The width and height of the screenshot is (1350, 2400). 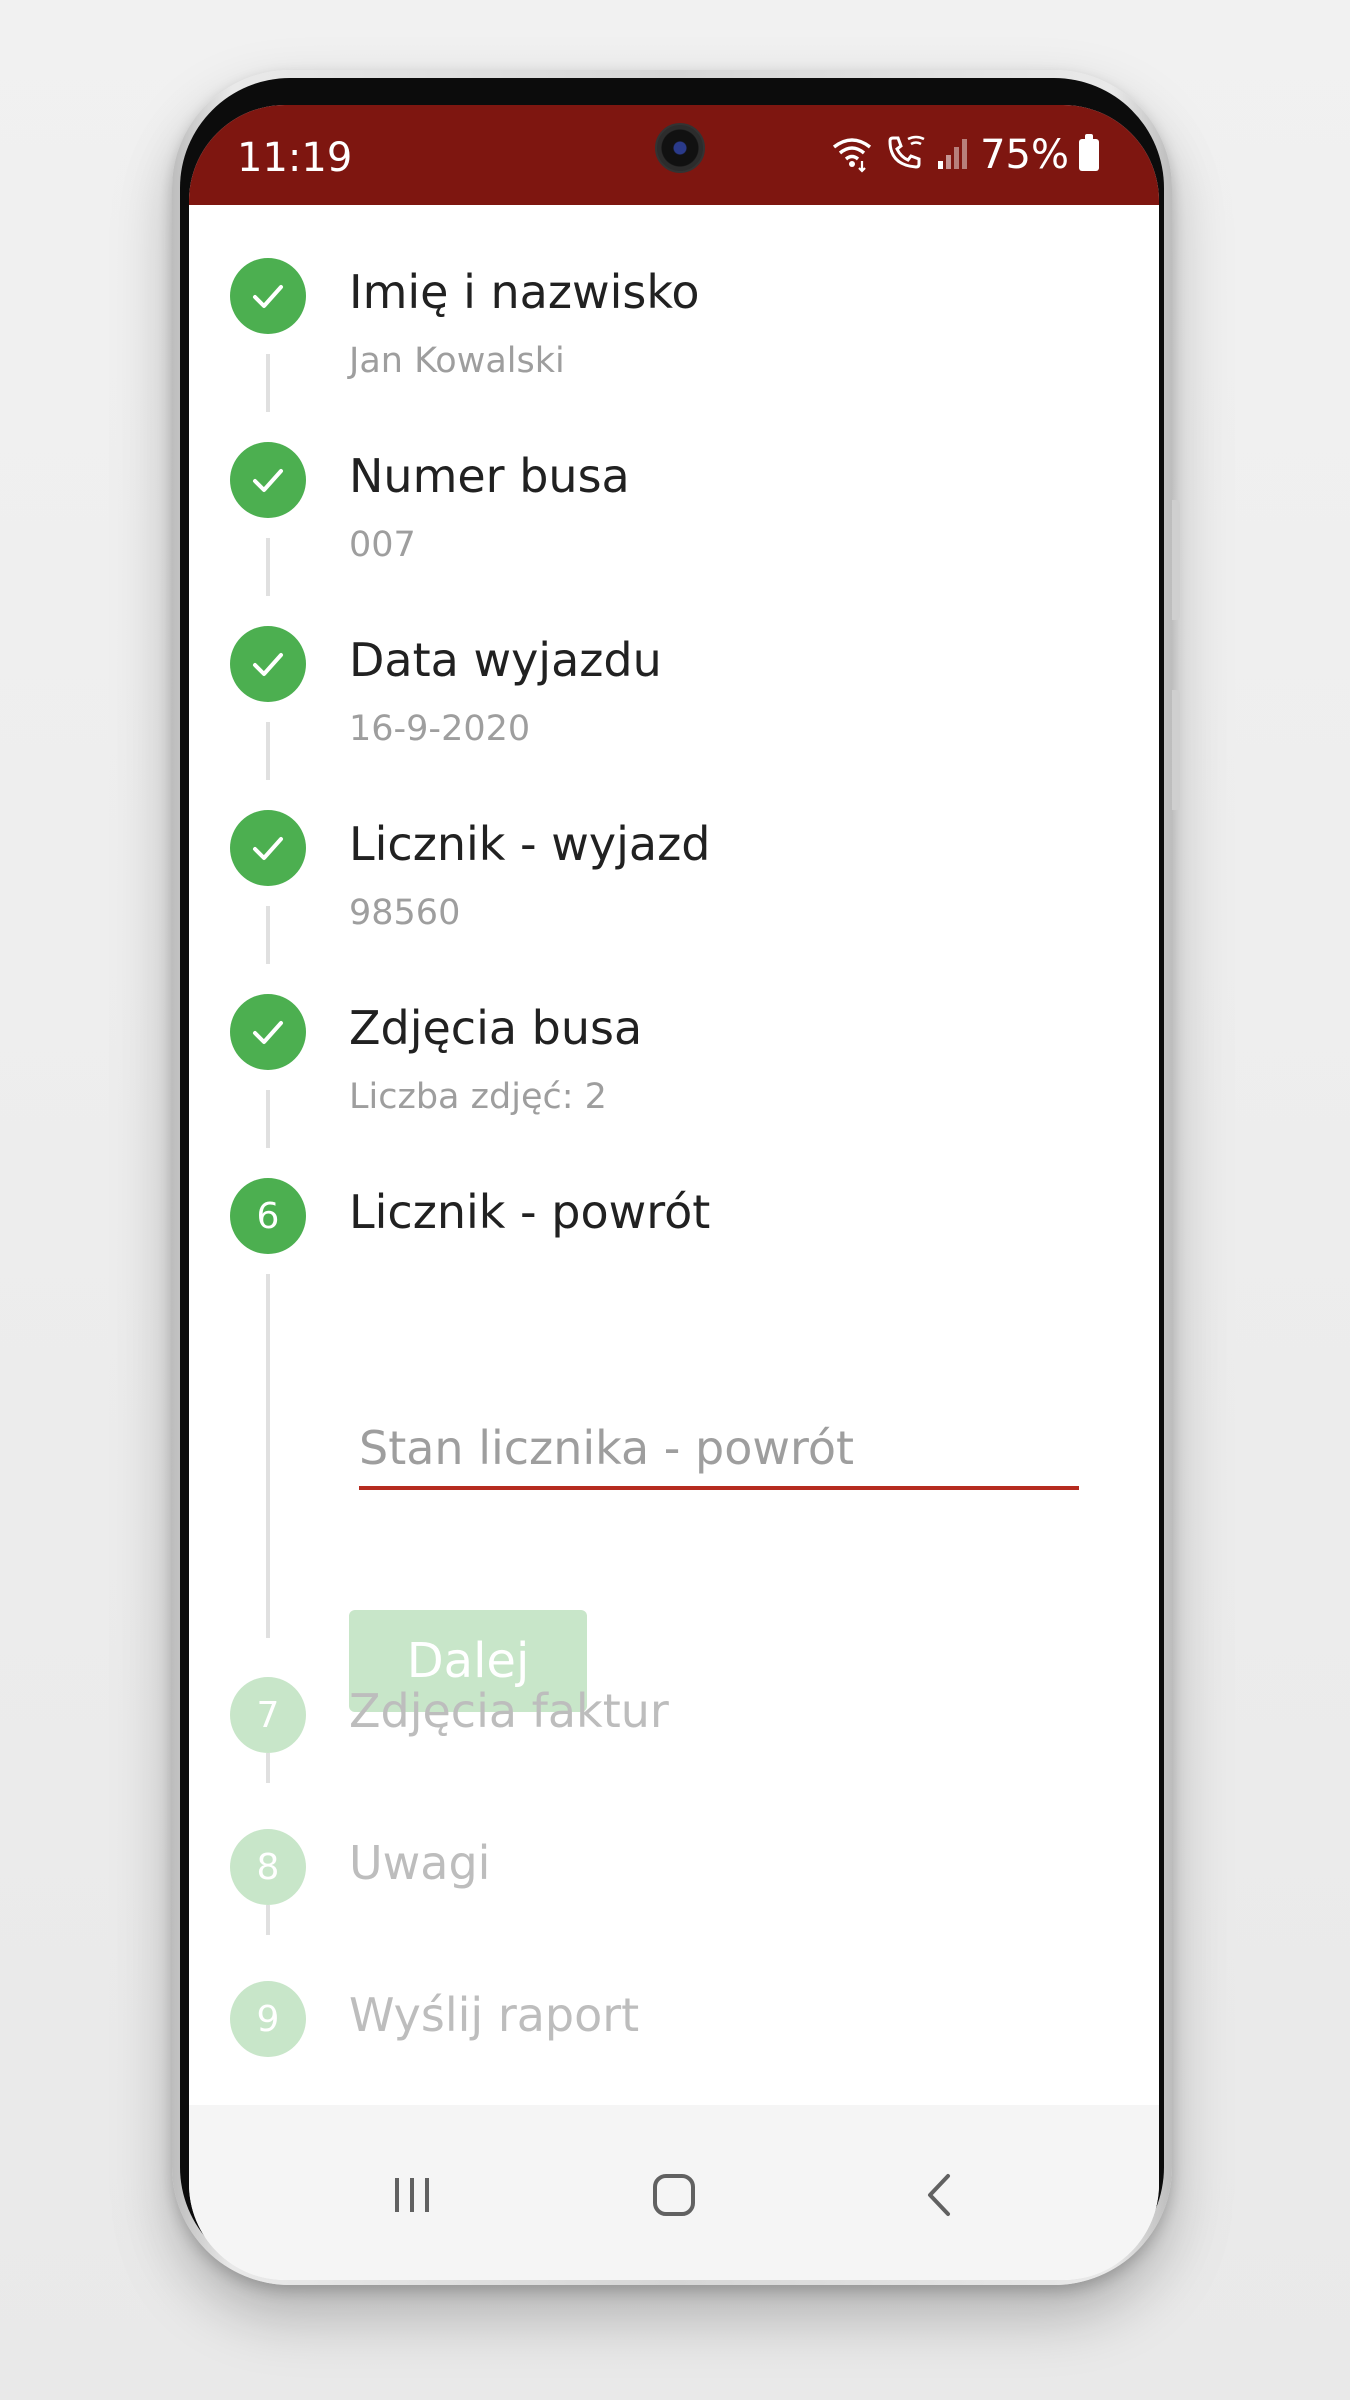 What do you see at coordinates (268, 1715) in the screenshot?
I see `step-number: 7` at bounding box center [268, 1715].